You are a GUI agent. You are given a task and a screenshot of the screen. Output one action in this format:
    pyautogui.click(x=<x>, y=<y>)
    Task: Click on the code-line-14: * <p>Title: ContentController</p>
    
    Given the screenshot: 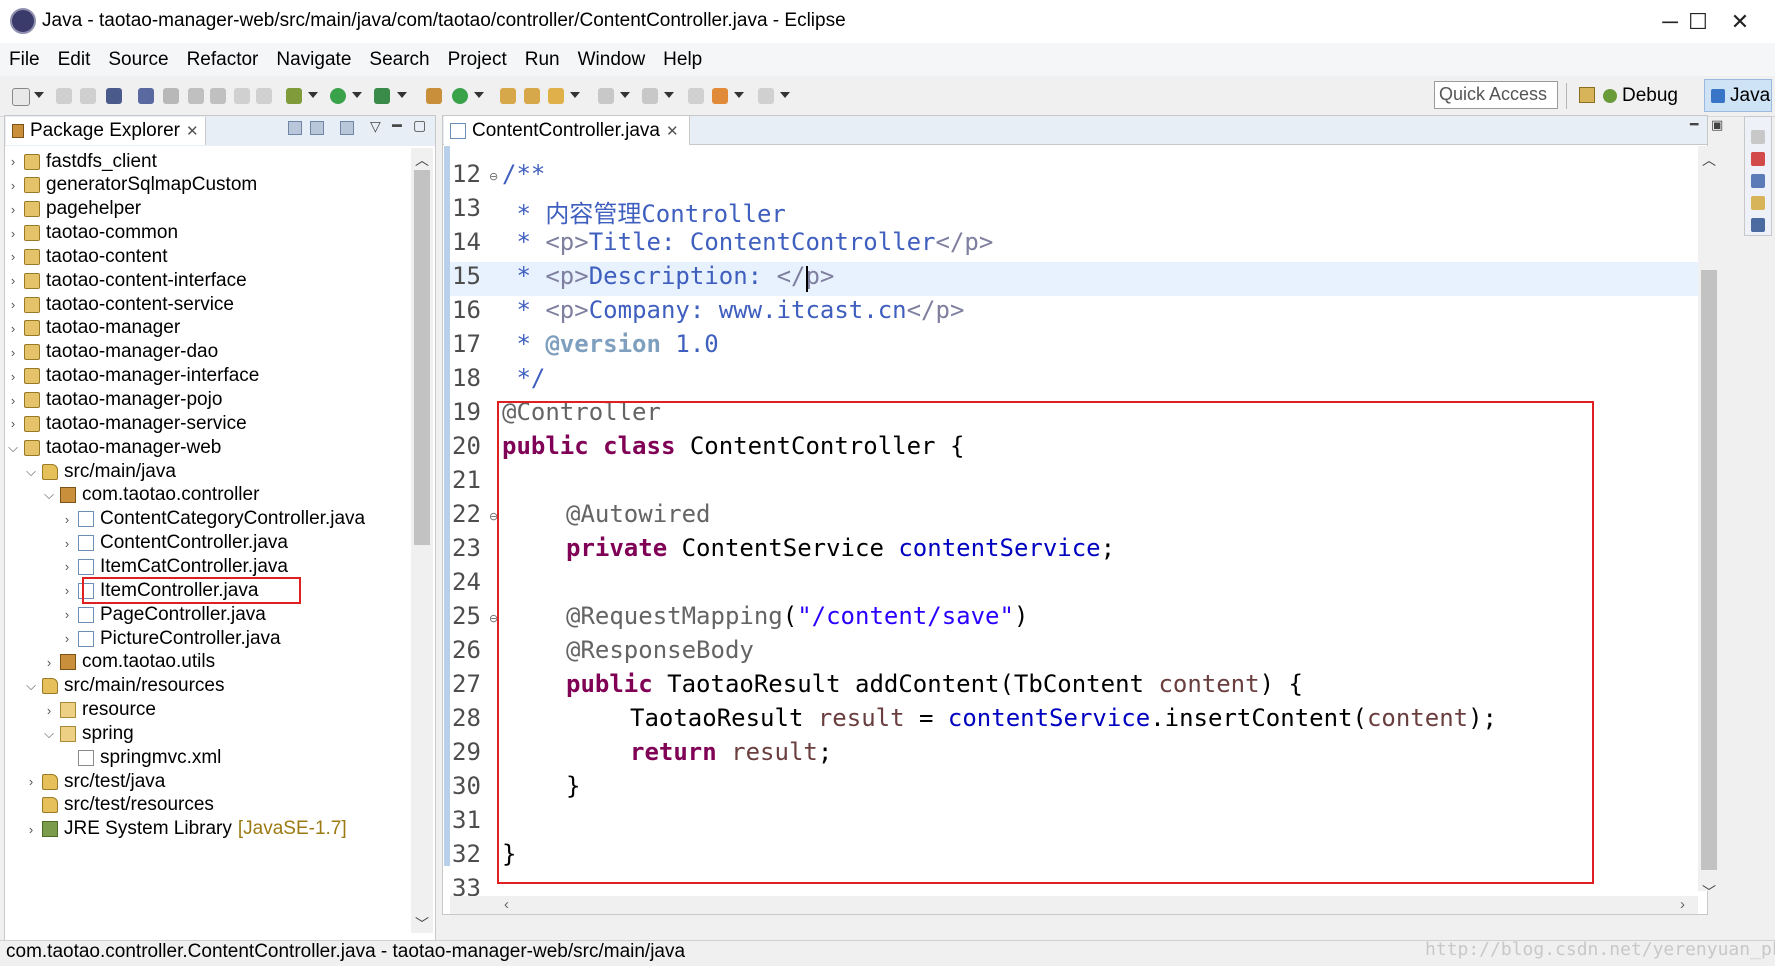 What is the action you would take?
    pyautogui.click(x=747, y=242)
    